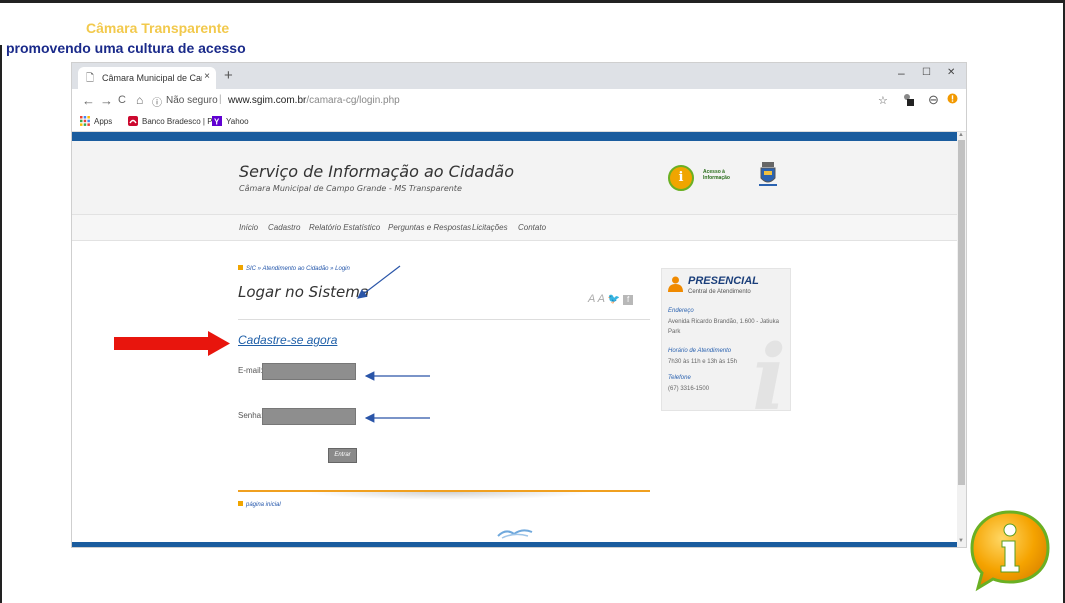 This screenshot has width=1065, height=603. I want to click on title-pointer-arrow, so click(379, 282).